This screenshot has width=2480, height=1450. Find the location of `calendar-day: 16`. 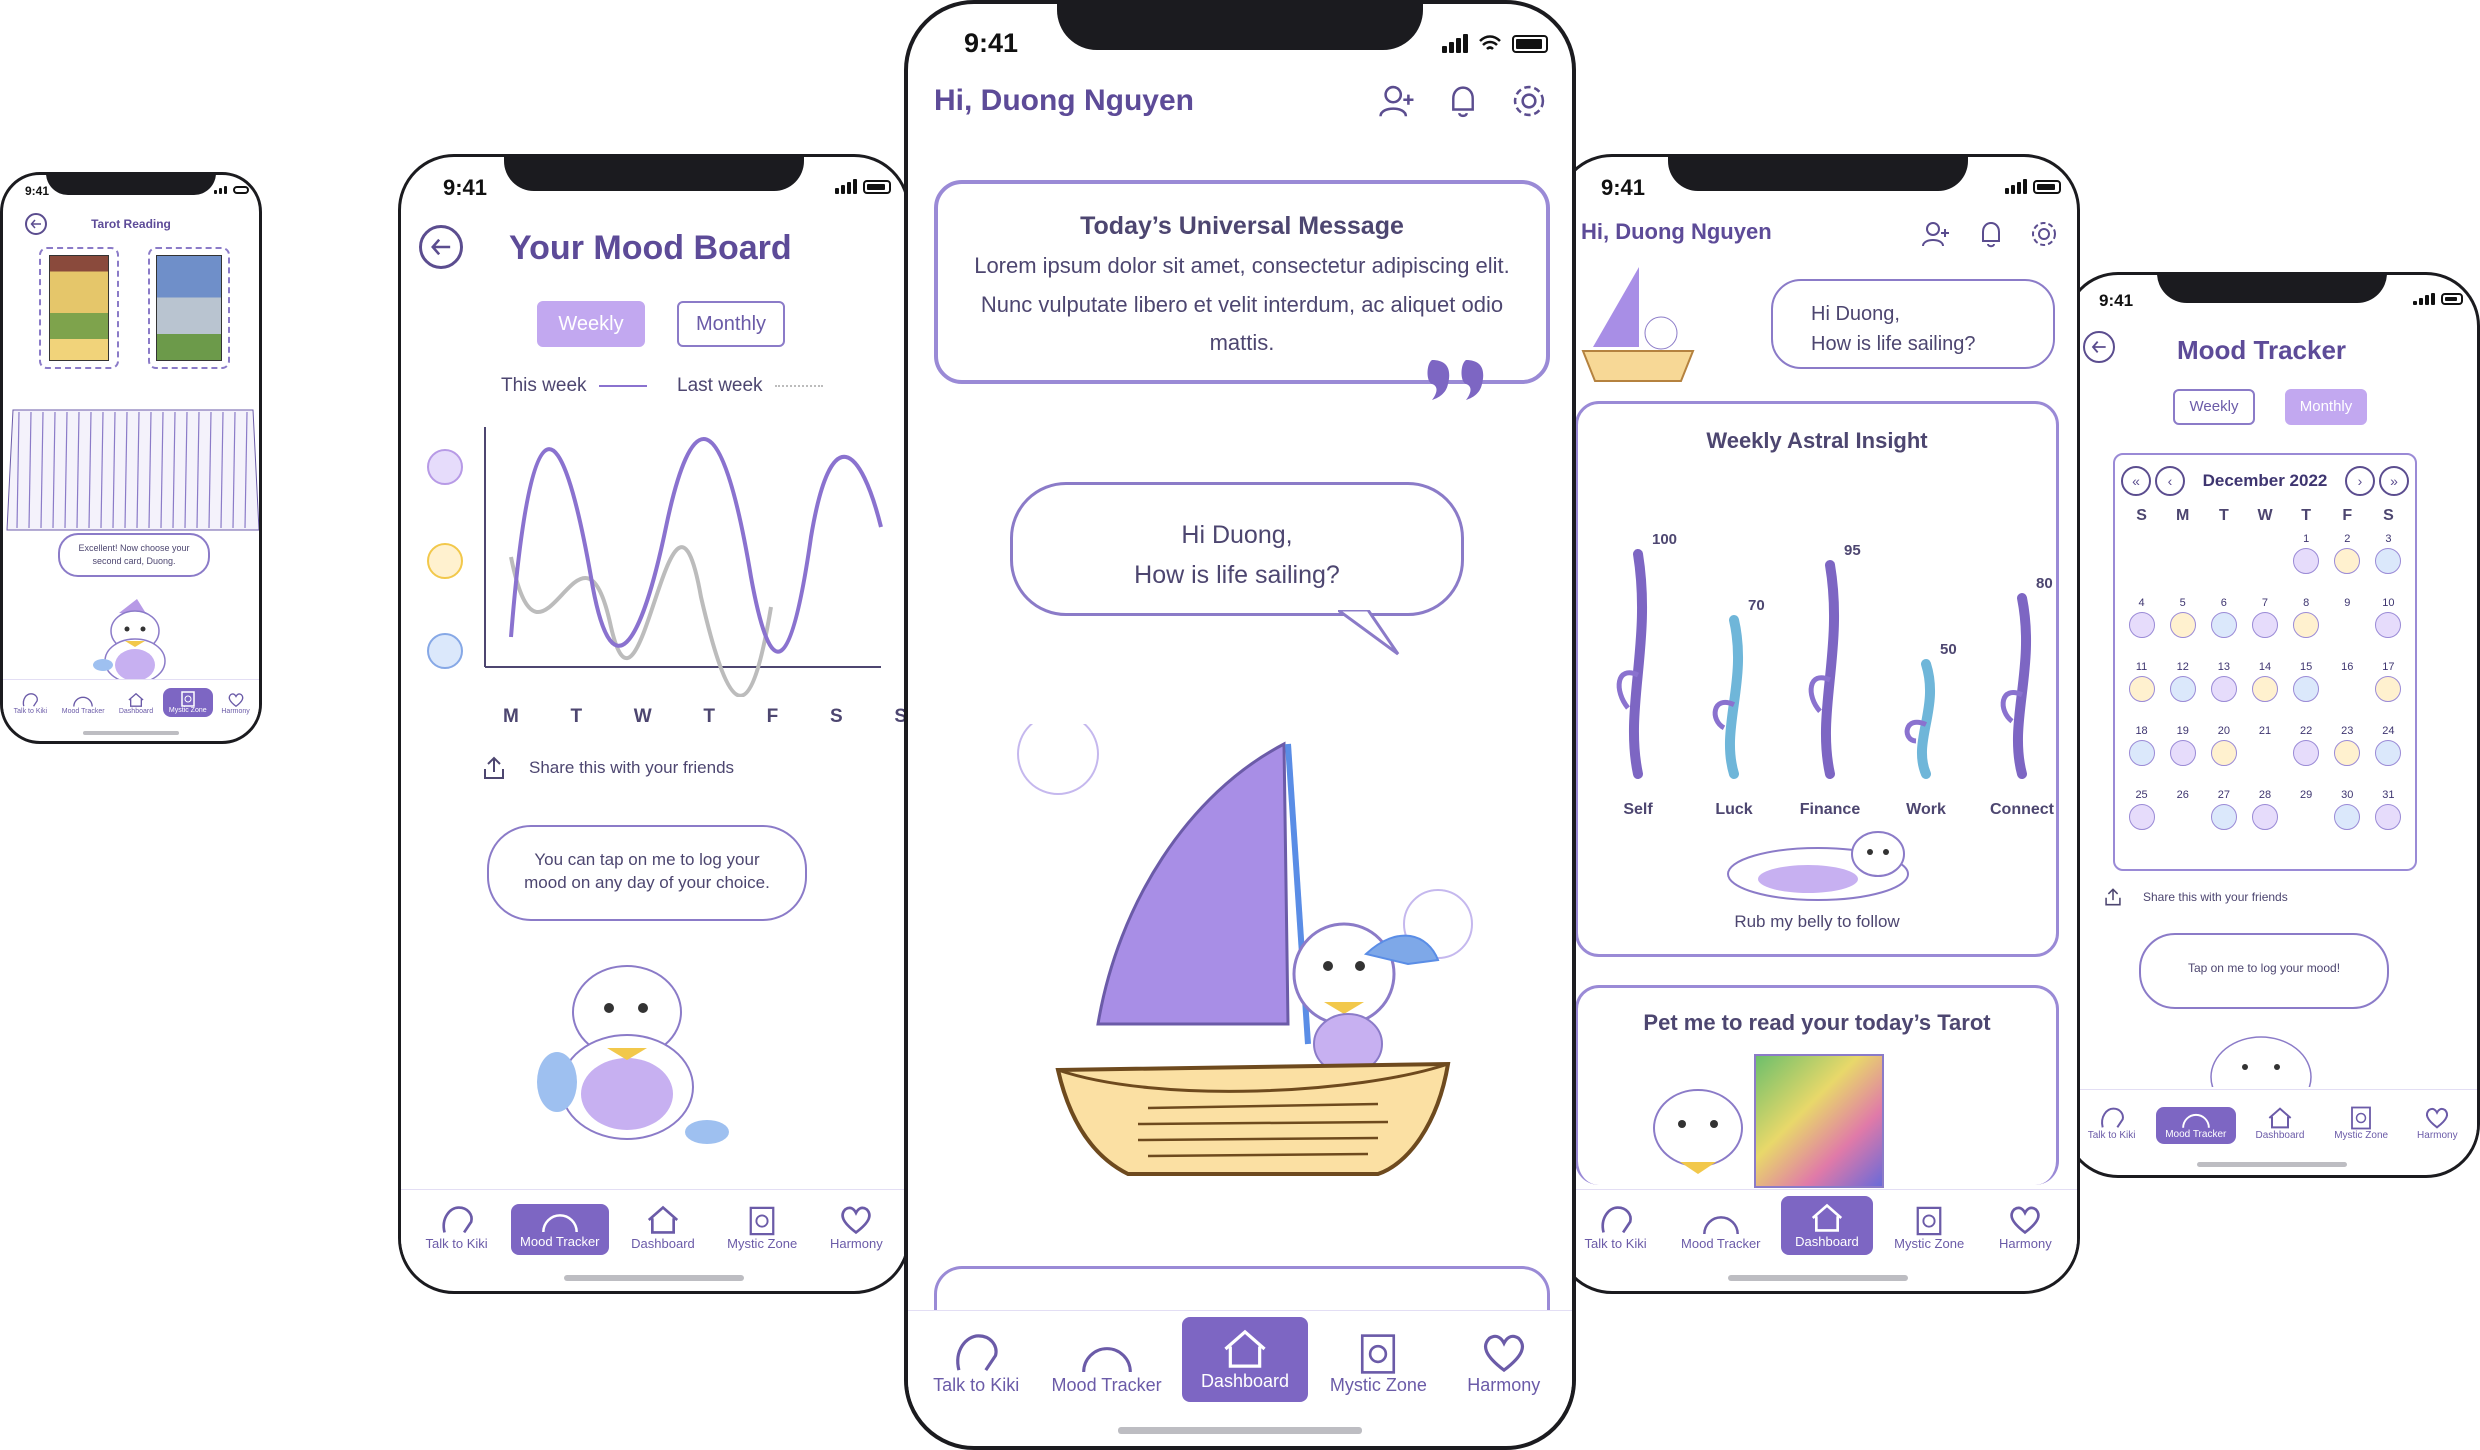

calendar-day: 16 is located at coordinates (2347, 693).